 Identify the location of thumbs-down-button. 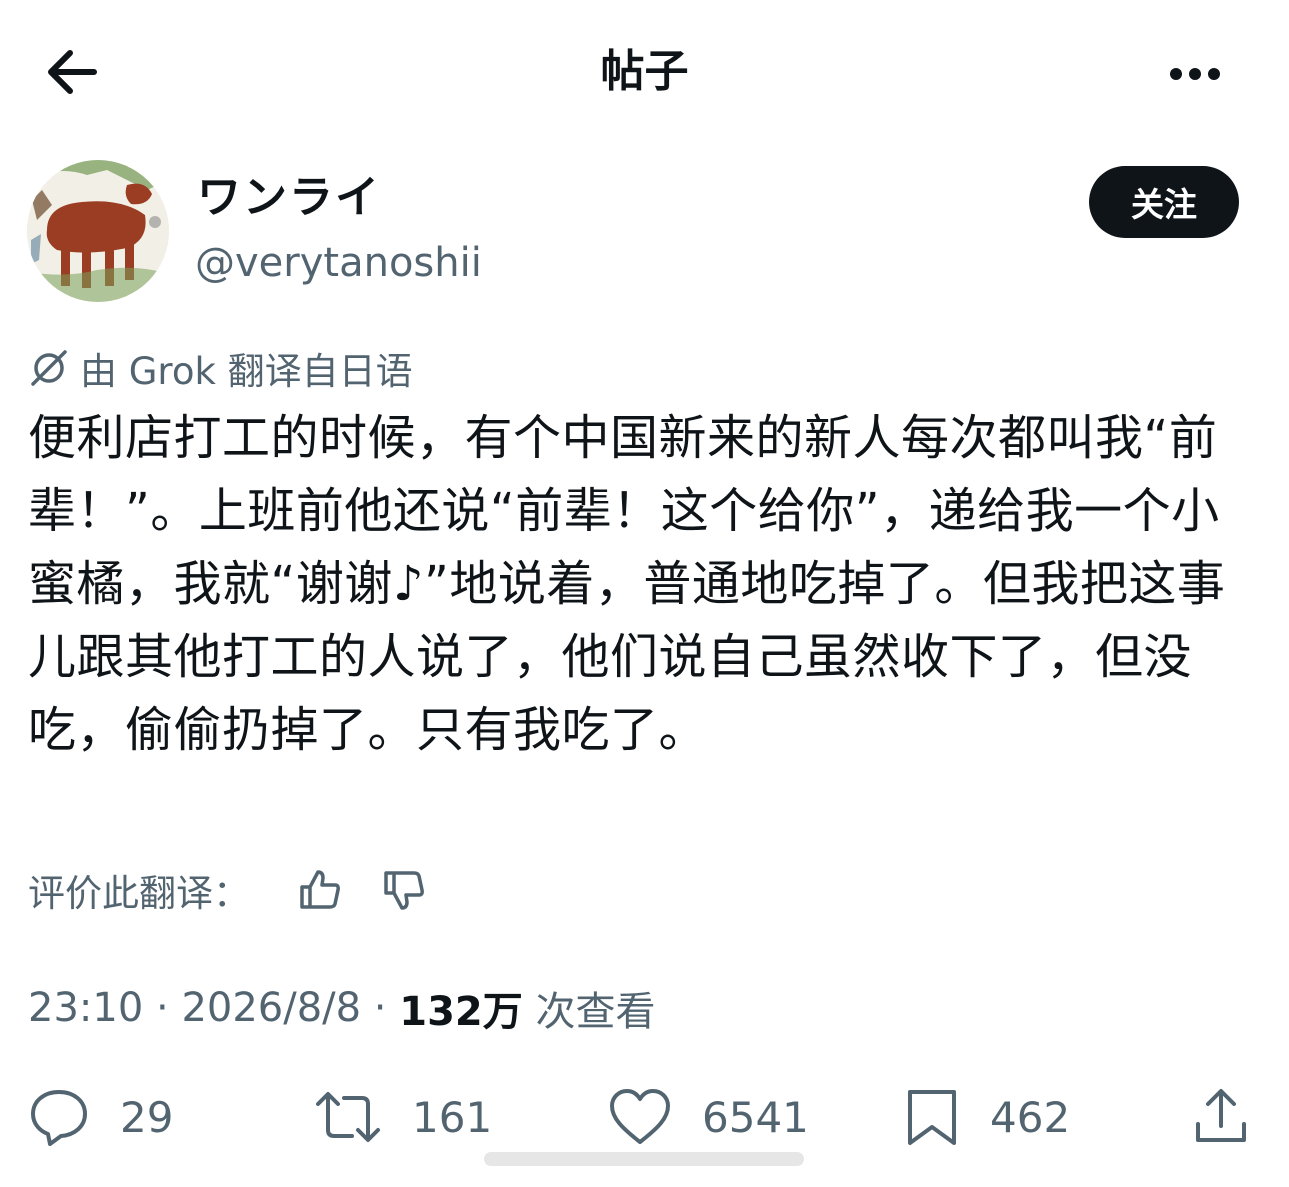
(404, 890).